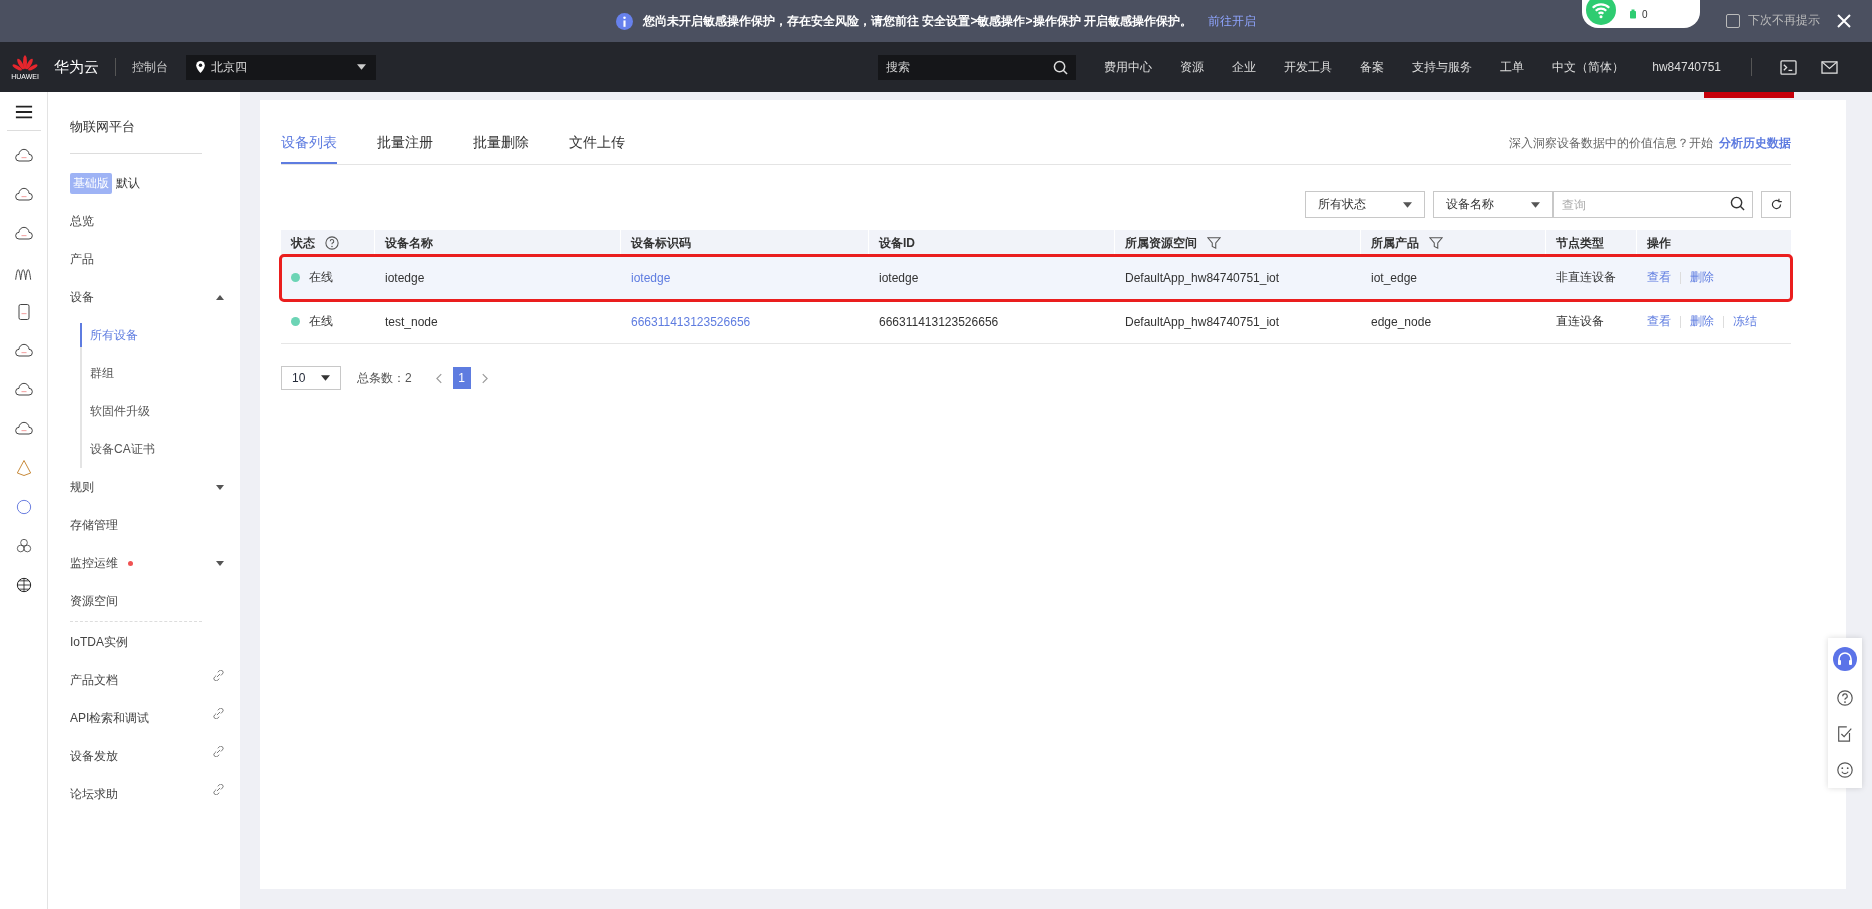 The width and height of the screenshot is (1872, 909). What do you see at coordinates (150, 67) in the screenshot?
I see `console-link: 控制台` at bounding box center [150, 67].